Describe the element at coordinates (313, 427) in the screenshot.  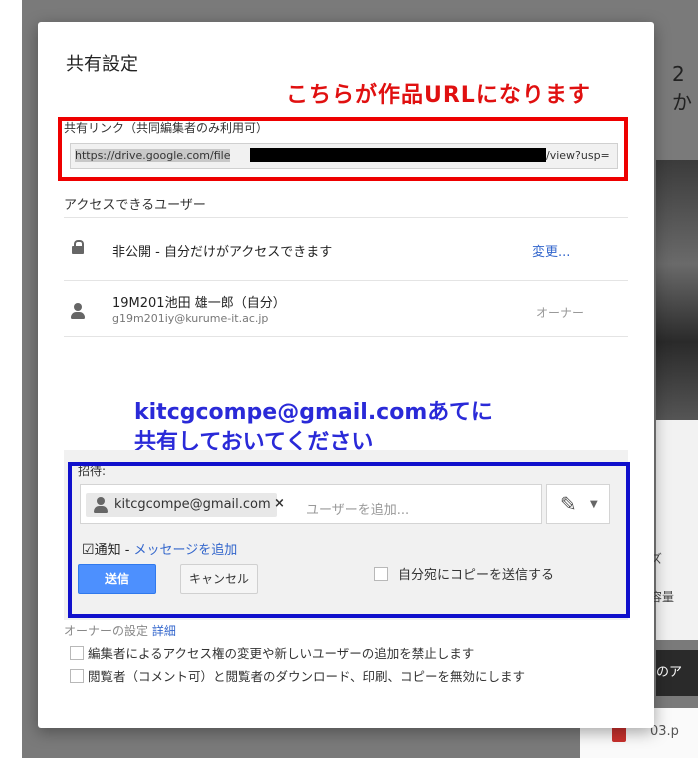
I see `annotation-share-note: kitcgcompe@gmail.comあてに 共有しておいてください` at that location.